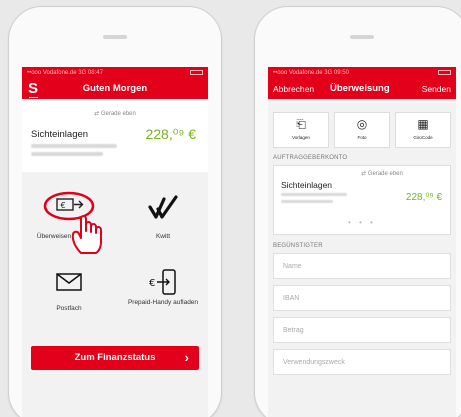  Describe the element at coordinates (436, 89) in the screenshot. I see `send-button: Senden` at that location.